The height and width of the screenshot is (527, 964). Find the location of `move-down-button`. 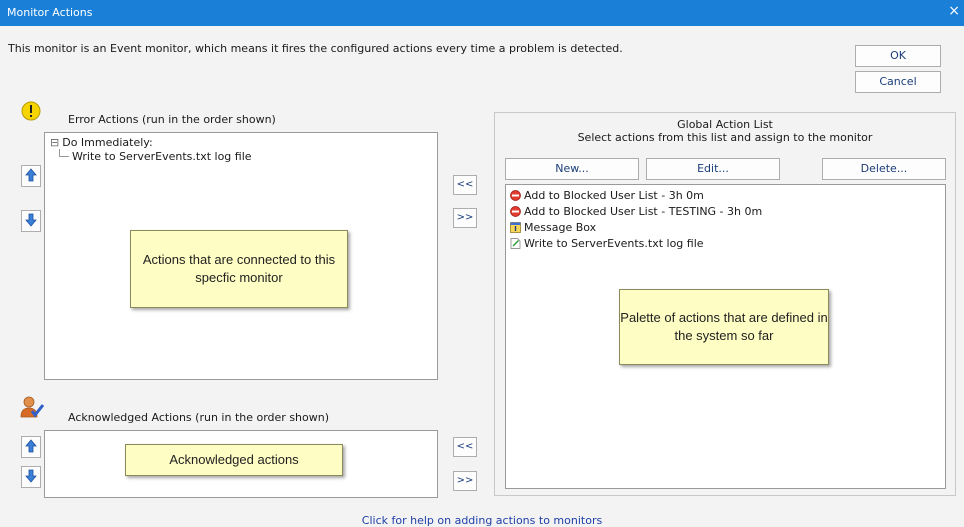

move-down-button is located at coordinates (31, 221).